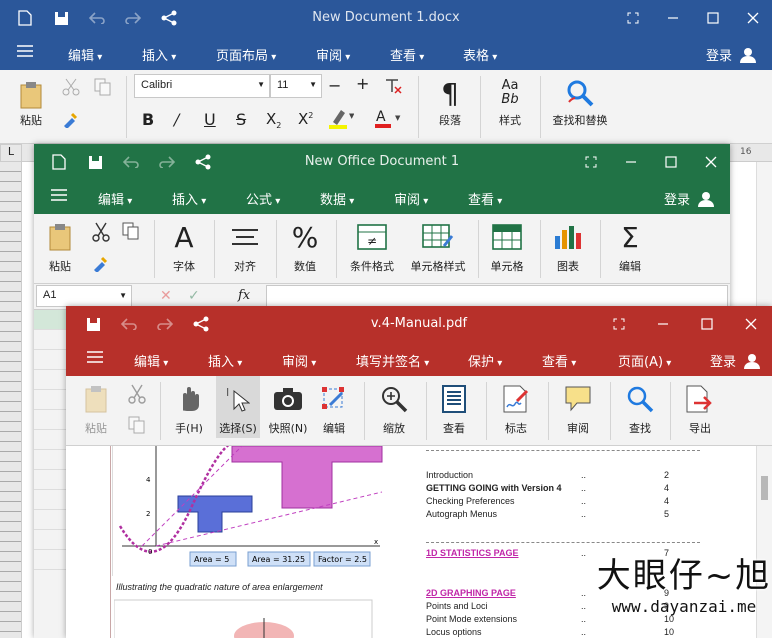  What do you see at coordinates (472, 553) in the screenshot?
I see `toc-entry-title: 1D STATISTICS PAGE` at bounding box center [472, 553].